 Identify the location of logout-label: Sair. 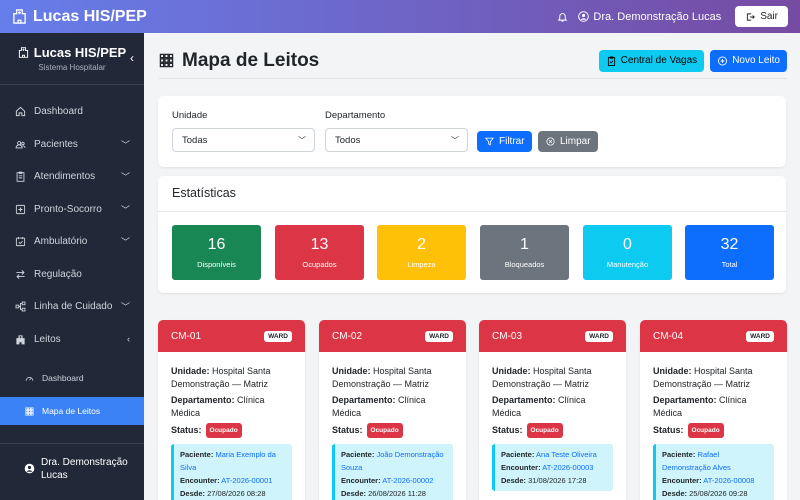
(769, 16).